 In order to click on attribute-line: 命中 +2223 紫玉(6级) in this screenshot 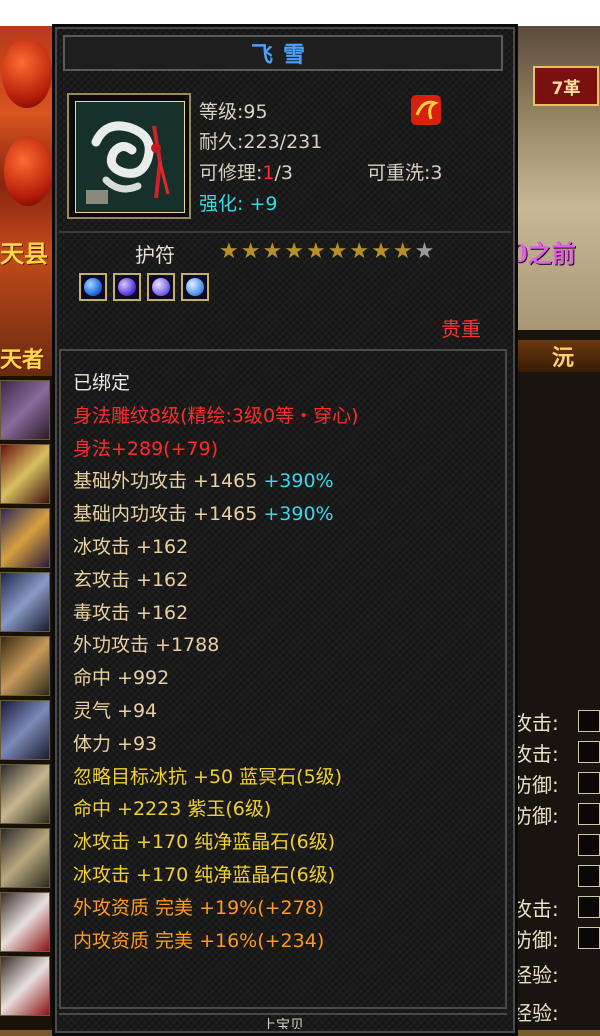, I will do `click(172, 809)`.